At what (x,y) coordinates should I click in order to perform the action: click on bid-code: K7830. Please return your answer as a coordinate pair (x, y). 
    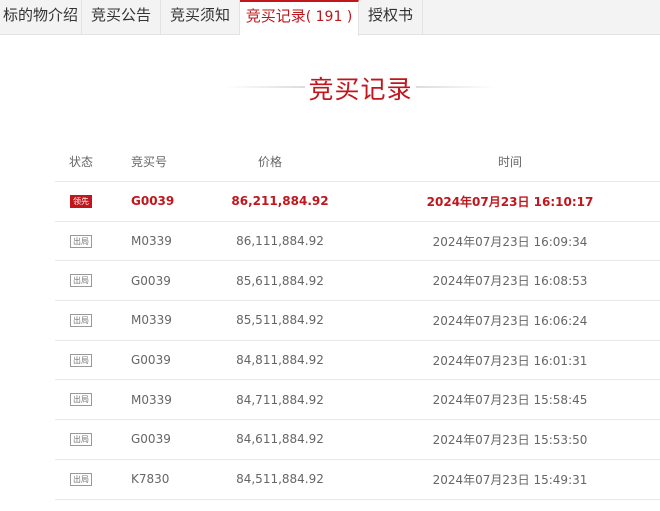
    Looking at the image, I should click on (150, 479).